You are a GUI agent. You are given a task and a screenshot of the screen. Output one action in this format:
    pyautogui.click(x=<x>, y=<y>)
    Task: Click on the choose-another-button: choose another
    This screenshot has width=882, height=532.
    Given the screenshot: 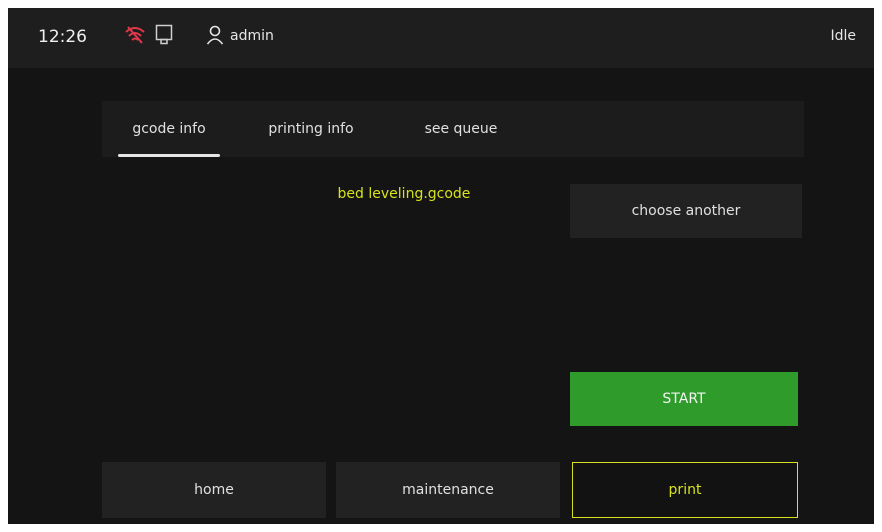 What is the action you would take?
    pyautogui.click(x=686, y=211)
    